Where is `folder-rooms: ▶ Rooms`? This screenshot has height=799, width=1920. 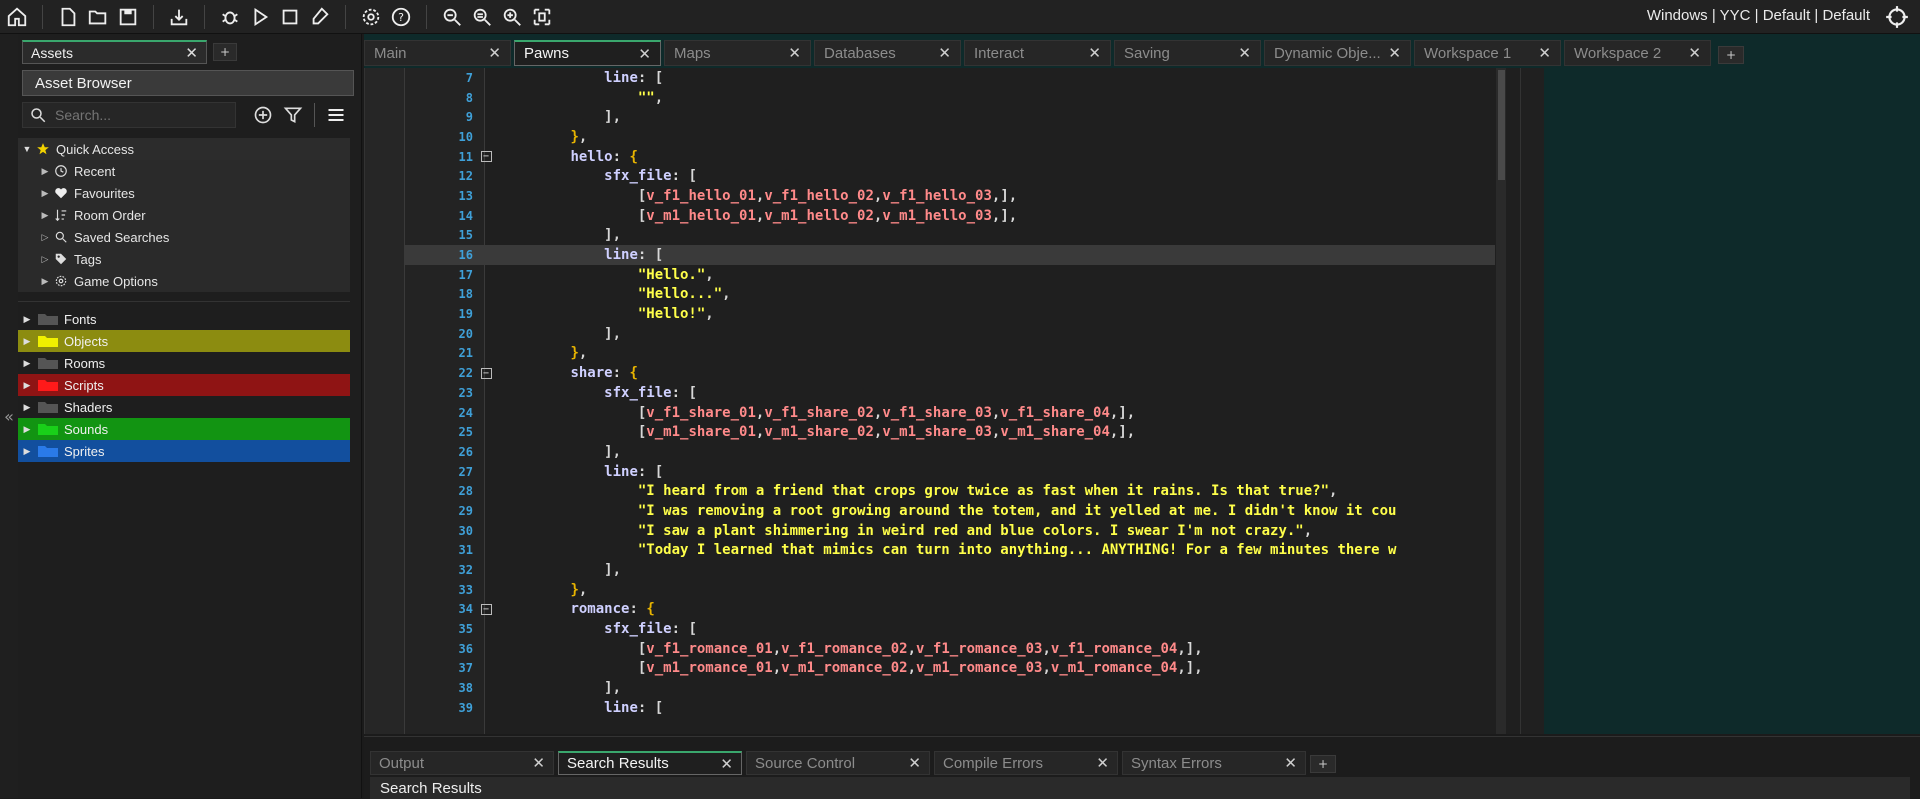 folder-rooms: ▶ Rooms is located at coordinates (184, 363).